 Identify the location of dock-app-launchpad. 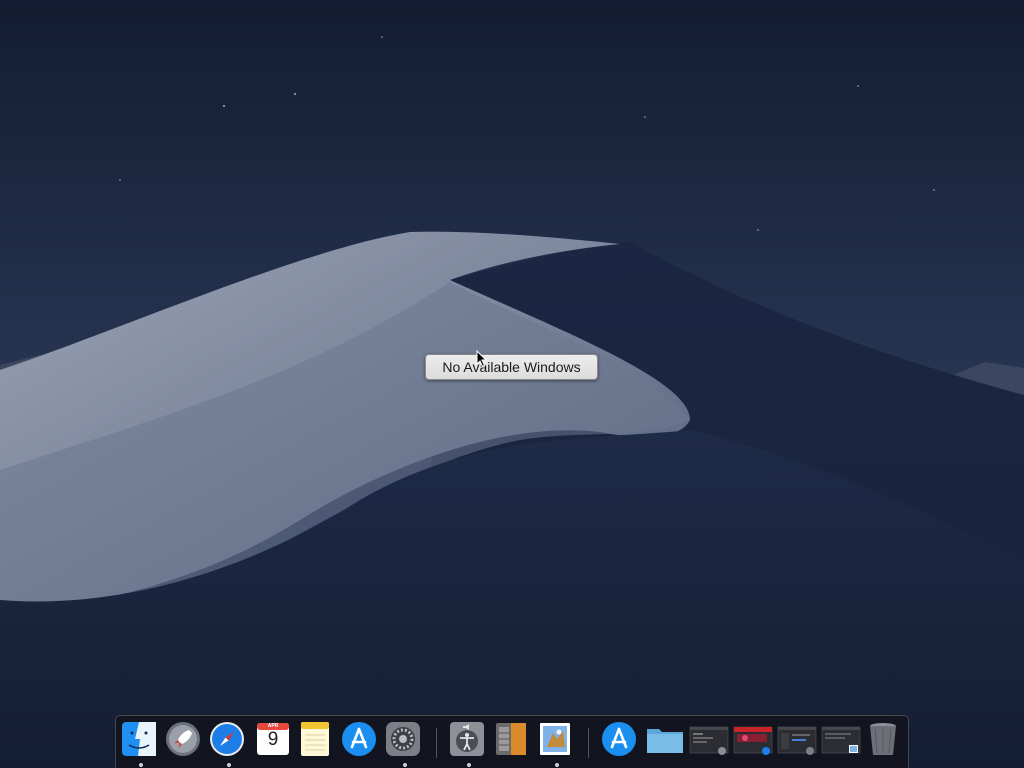
(185, 742).